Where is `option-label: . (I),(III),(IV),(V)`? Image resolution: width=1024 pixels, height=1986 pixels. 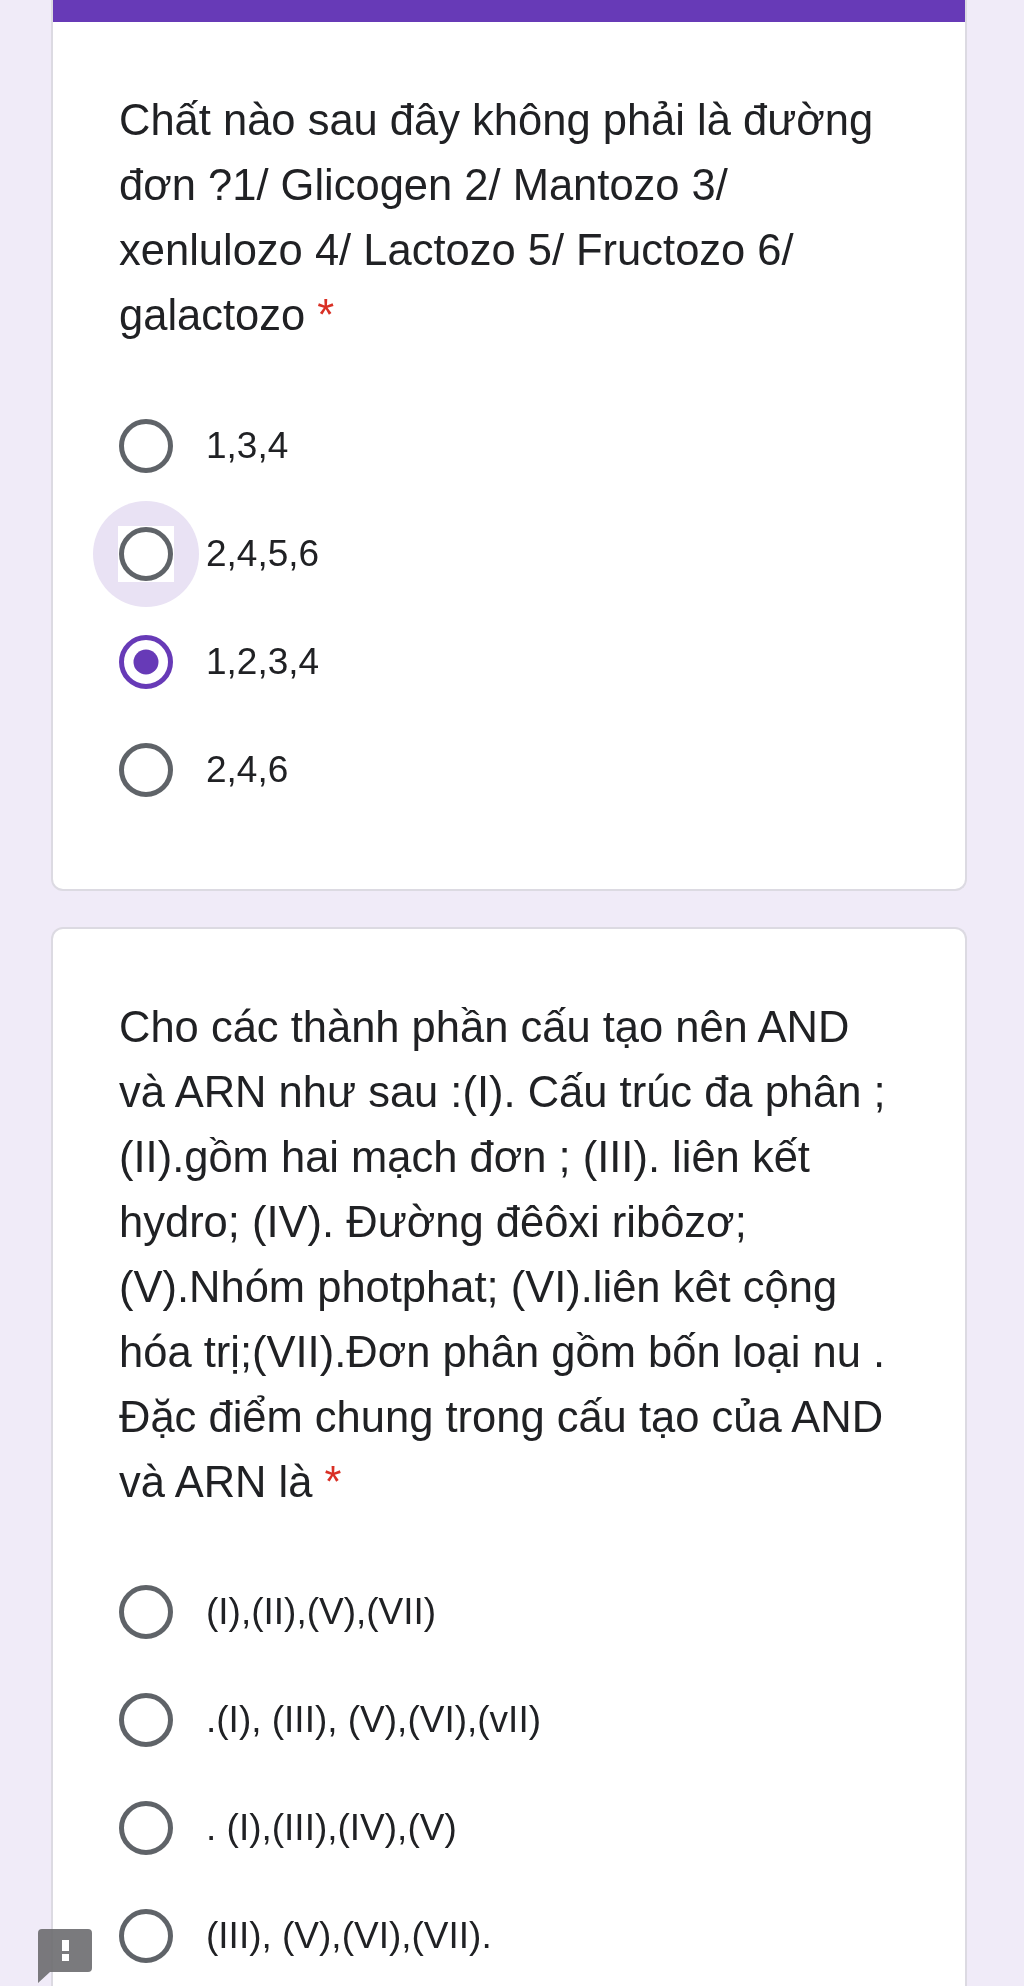
option-label: . (I),(III),(IV),(V) is located at coordinates (331, 1828).